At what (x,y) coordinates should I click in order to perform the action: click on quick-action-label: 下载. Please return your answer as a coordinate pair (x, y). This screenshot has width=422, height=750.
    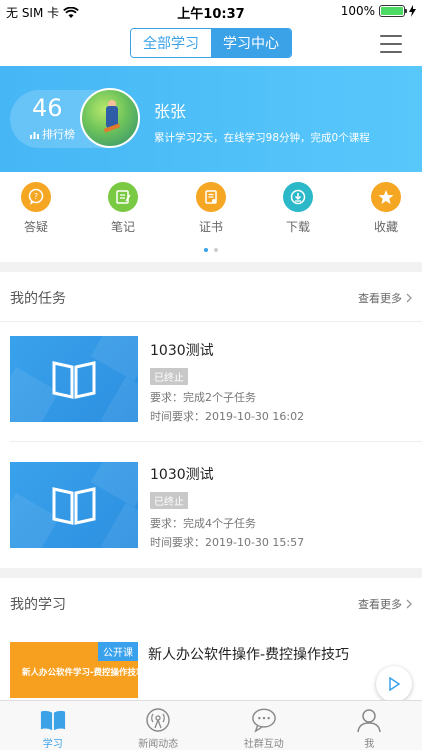
    Looking at the image, I should click on (297, 227).